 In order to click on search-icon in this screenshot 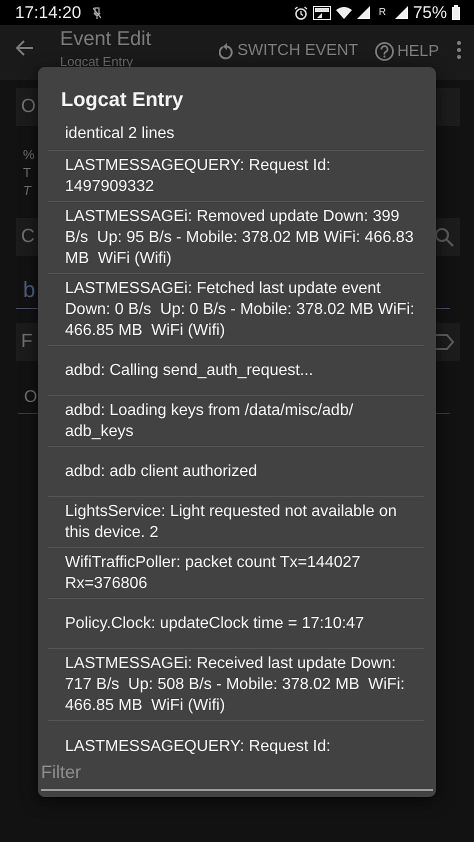, I will do `click(444, 237)`.